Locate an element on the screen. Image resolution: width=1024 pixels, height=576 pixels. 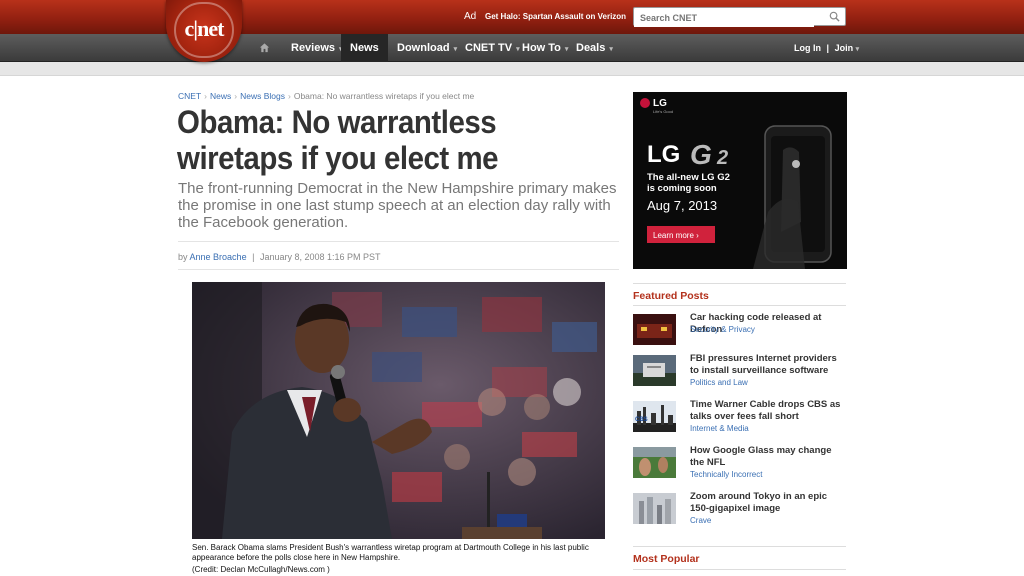
nav-label: Deals is located at coordinates (591, 48).